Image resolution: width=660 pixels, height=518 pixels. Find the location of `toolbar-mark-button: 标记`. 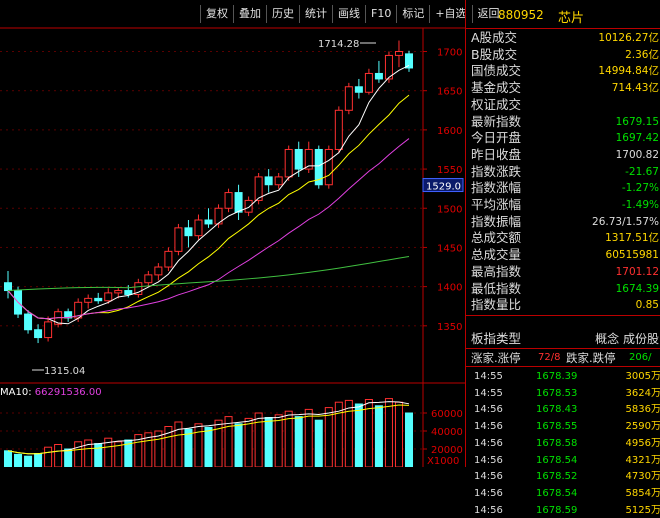

toolbar-mark-button: 标记 is located at coordinates (412, 14).